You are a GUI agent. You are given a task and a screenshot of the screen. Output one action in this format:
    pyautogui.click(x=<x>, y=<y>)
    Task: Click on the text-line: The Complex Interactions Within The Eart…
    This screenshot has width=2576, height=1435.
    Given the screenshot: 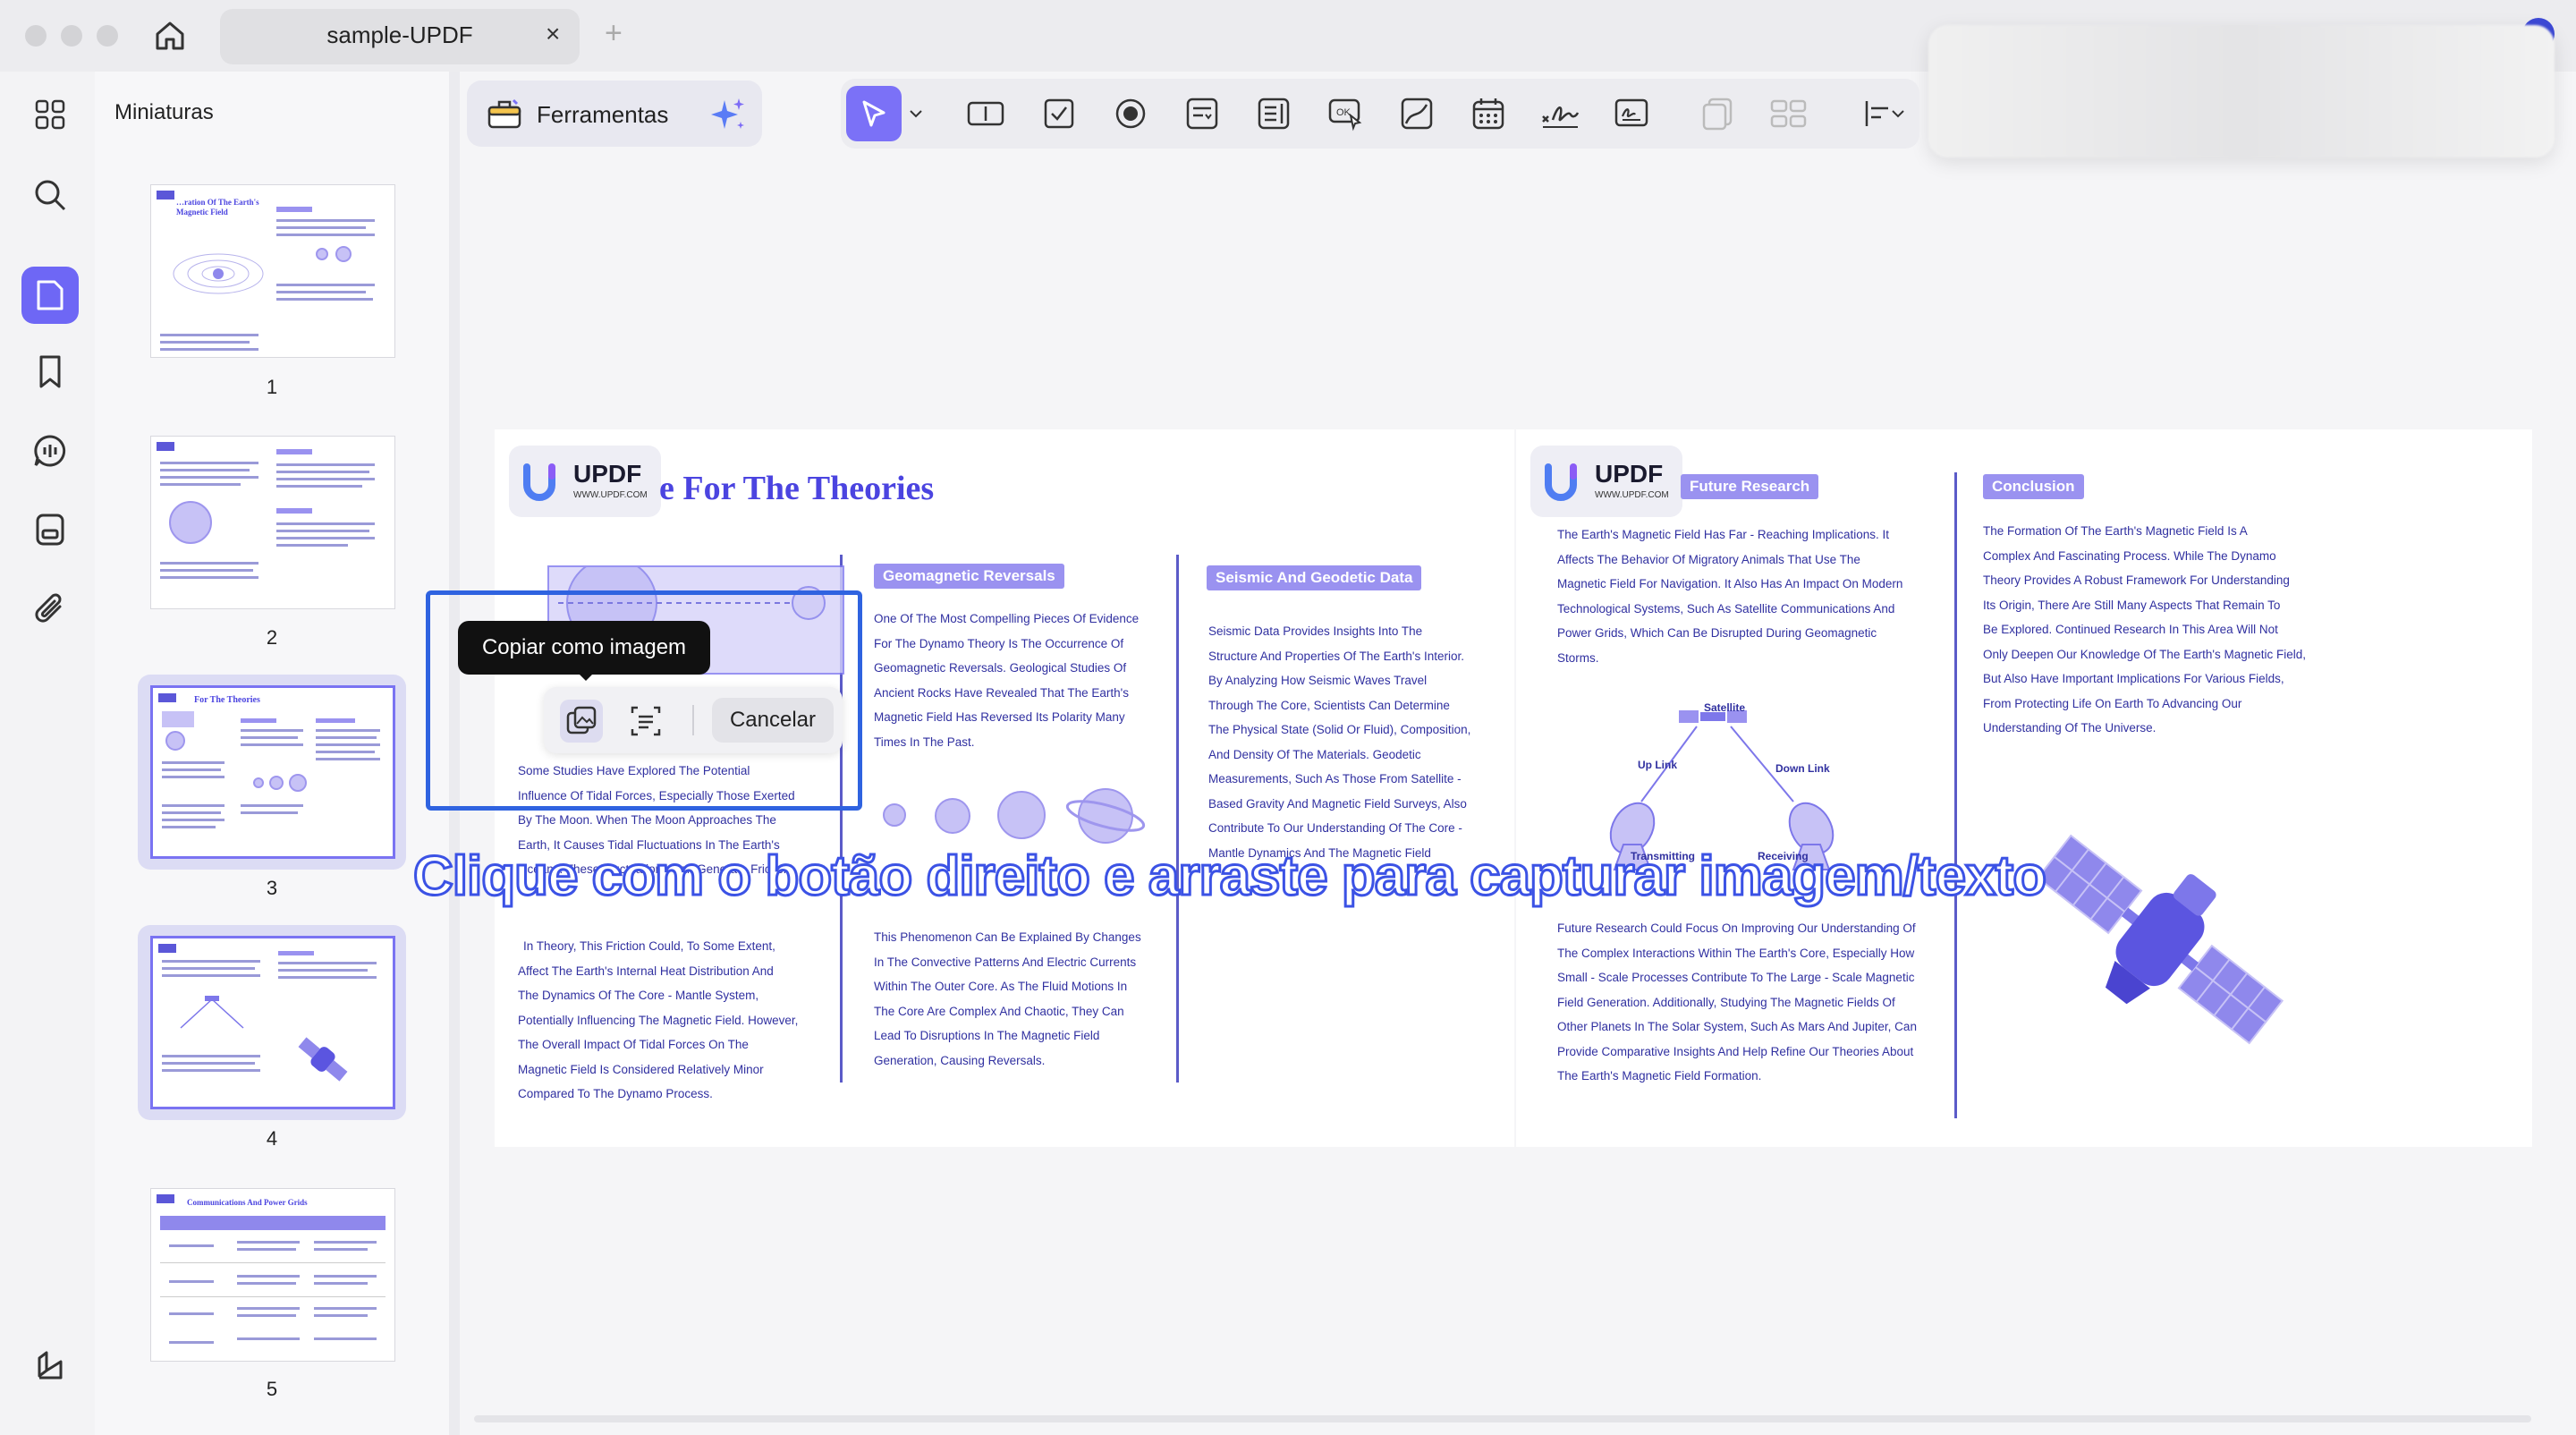 What is the action you would take?
    pyautogui.click(x=1736, y=953)
    